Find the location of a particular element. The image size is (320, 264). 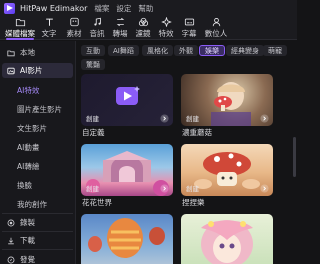

sidebar-item-label: AI影片 is located at coordinates (31, 70).